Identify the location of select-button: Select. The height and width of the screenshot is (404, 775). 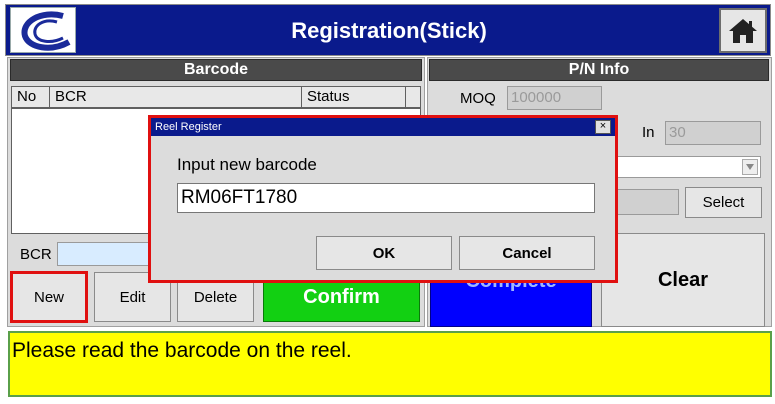
(723, 202).